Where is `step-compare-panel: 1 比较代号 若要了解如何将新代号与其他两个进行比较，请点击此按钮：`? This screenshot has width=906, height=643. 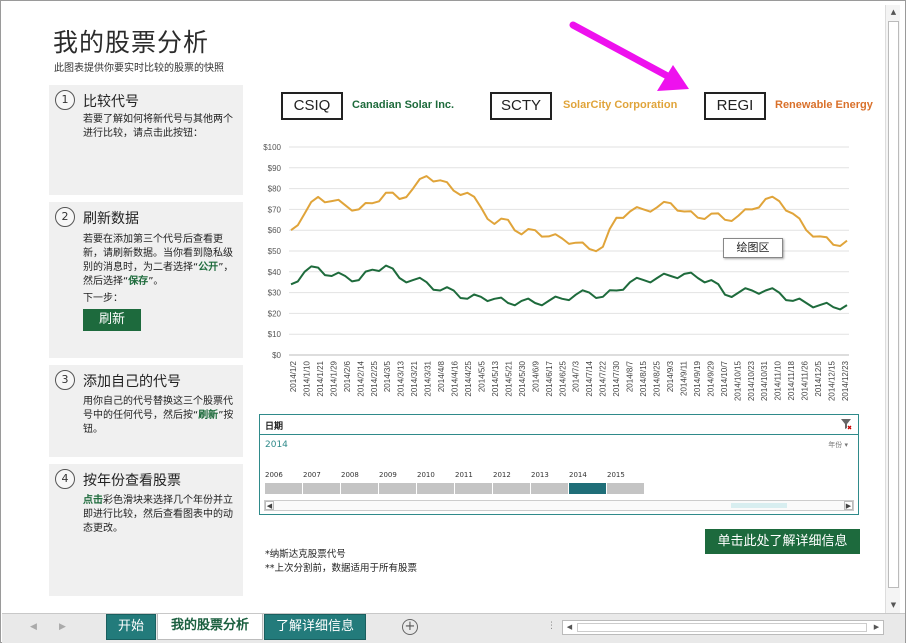
step-compare-panel: 1 比较代号 若要了解如何将新代号与其他两个进行比较，请点击此按钮： is located at coordinates (146, 140).